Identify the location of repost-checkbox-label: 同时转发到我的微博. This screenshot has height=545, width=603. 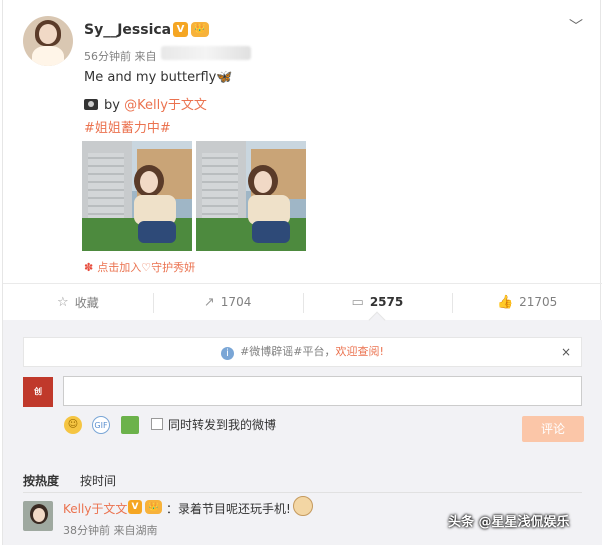
(222, 425).